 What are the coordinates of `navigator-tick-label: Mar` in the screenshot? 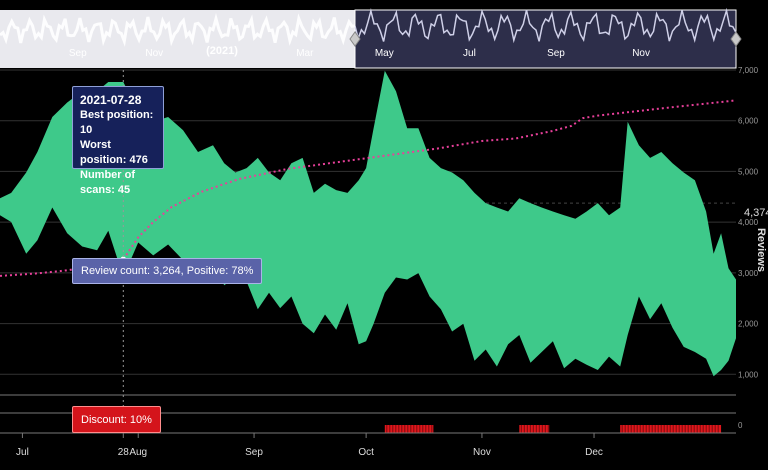 It's located at (305, 53).